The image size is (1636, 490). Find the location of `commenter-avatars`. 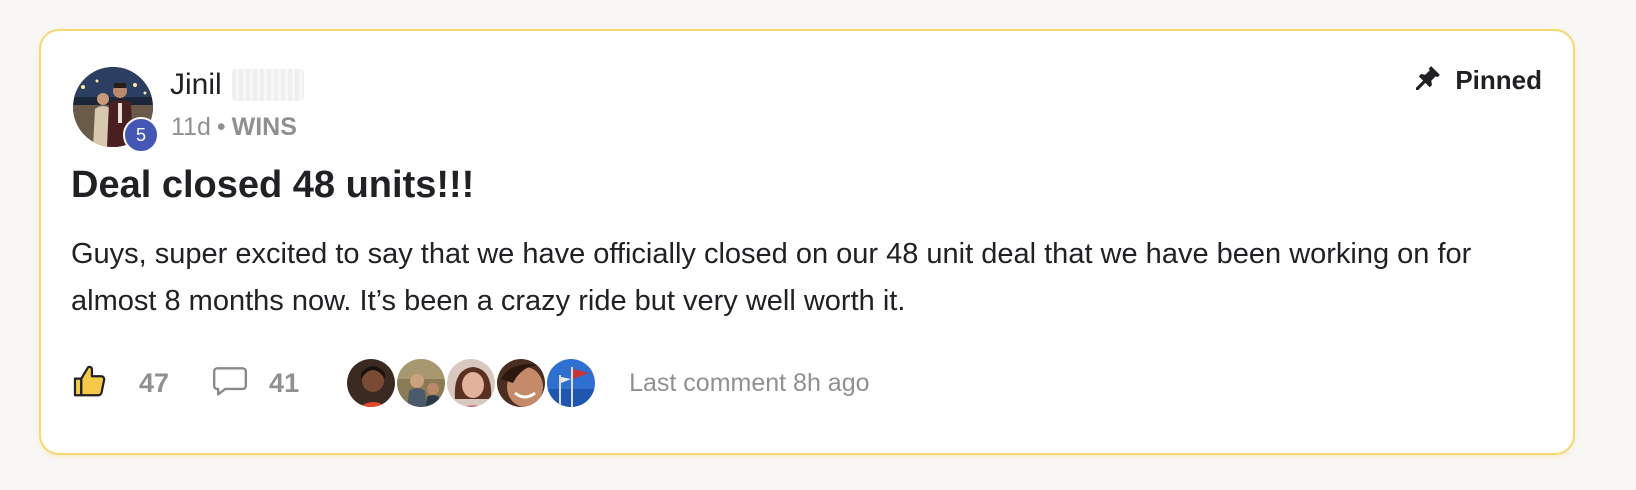

commenter-avatars is located at coordinates (471, 383).